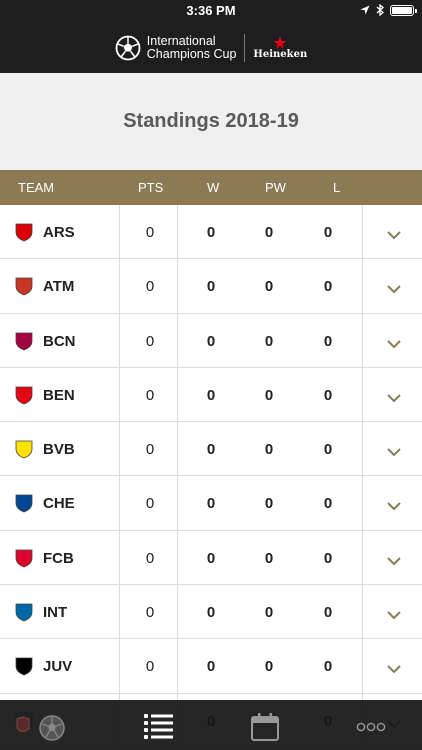 Image resolution: width=422 pixels, height=750 pixels. Describe the element at coordinates (59, 450) in the screenshot. I see `team-name: BVB` at that location.